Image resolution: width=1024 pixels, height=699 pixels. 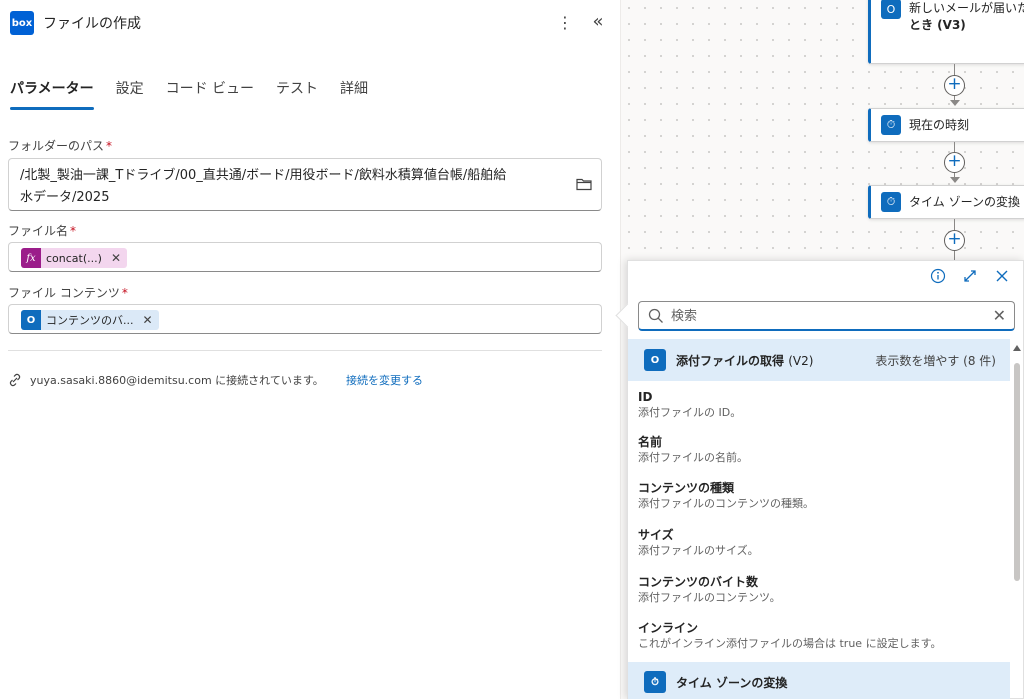 I want to click on connection-info: yuya.sasaki.8860@idemitsu.com に接続されています。, so click(x=166, y=380).